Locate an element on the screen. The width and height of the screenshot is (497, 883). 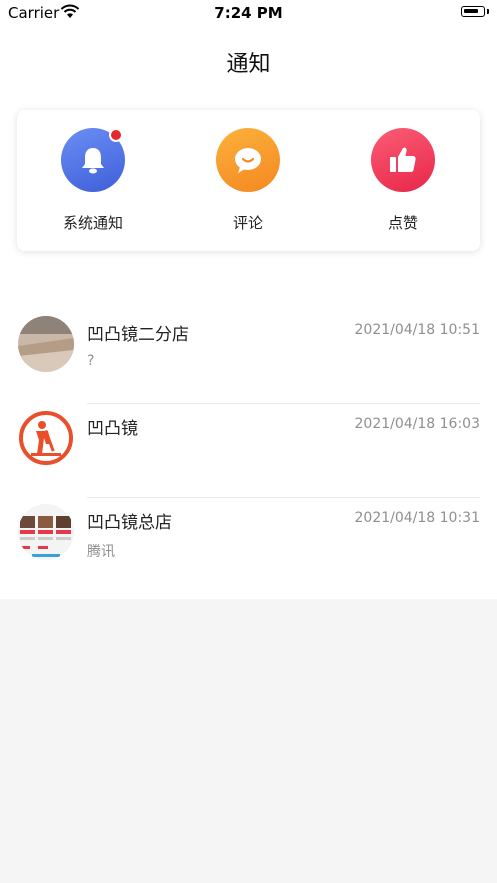
message-preview: ? is located at coordinates (91, 361).